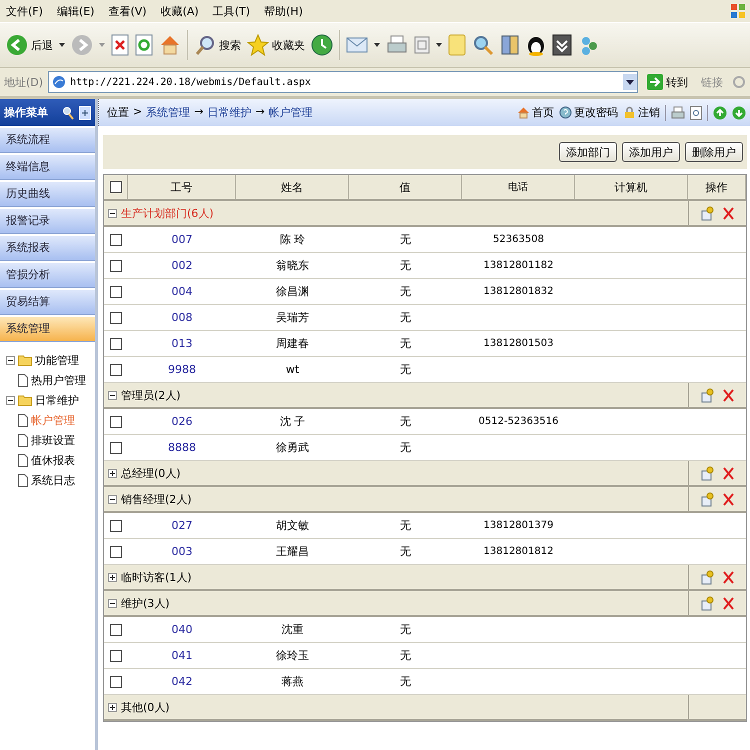 The image size is (750, 750). What do you see at coordinates (47, 275) in the screenshot?
I see `sidebar-item: 管损分析` at bounding box center [47, 275].